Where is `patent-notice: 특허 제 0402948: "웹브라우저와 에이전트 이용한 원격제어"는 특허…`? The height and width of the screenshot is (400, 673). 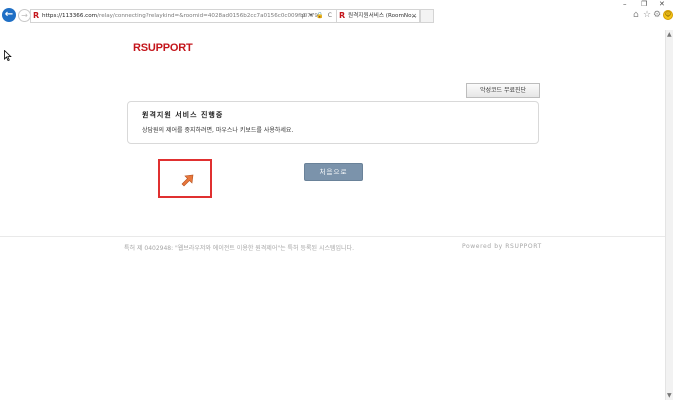 patent-notice: 특허 제 0402948: "웹브라우저와 에이전트 이용한 원격제어"는 특허… is located at coordinates (239, 248).